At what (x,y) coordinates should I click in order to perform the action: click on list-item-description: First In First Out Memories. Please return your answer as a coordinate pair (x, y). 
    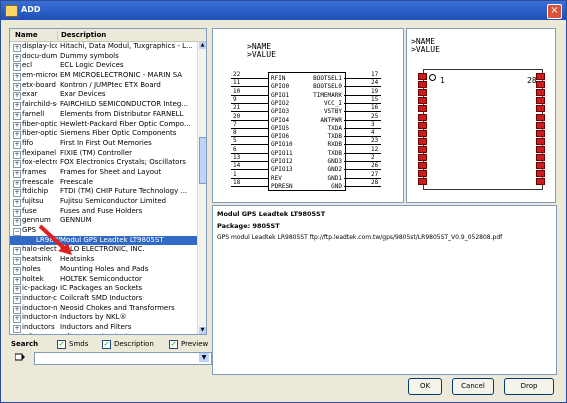
    Looking at the image, I should click on (106, 142).